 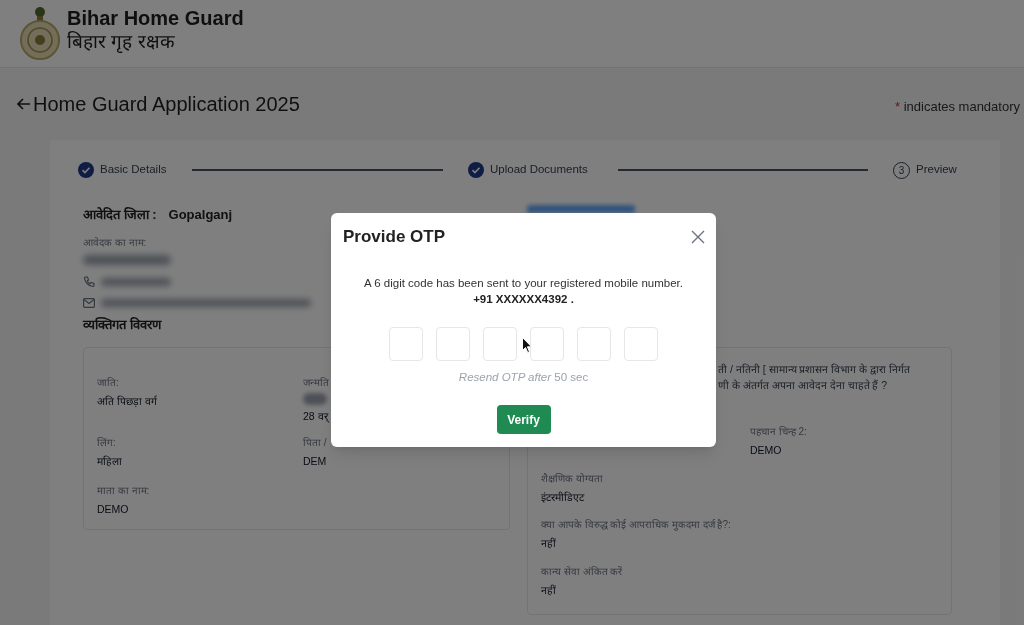 I want to click on resend-timer: Resend OTP after 50 sec, so click(x=523, y=377).